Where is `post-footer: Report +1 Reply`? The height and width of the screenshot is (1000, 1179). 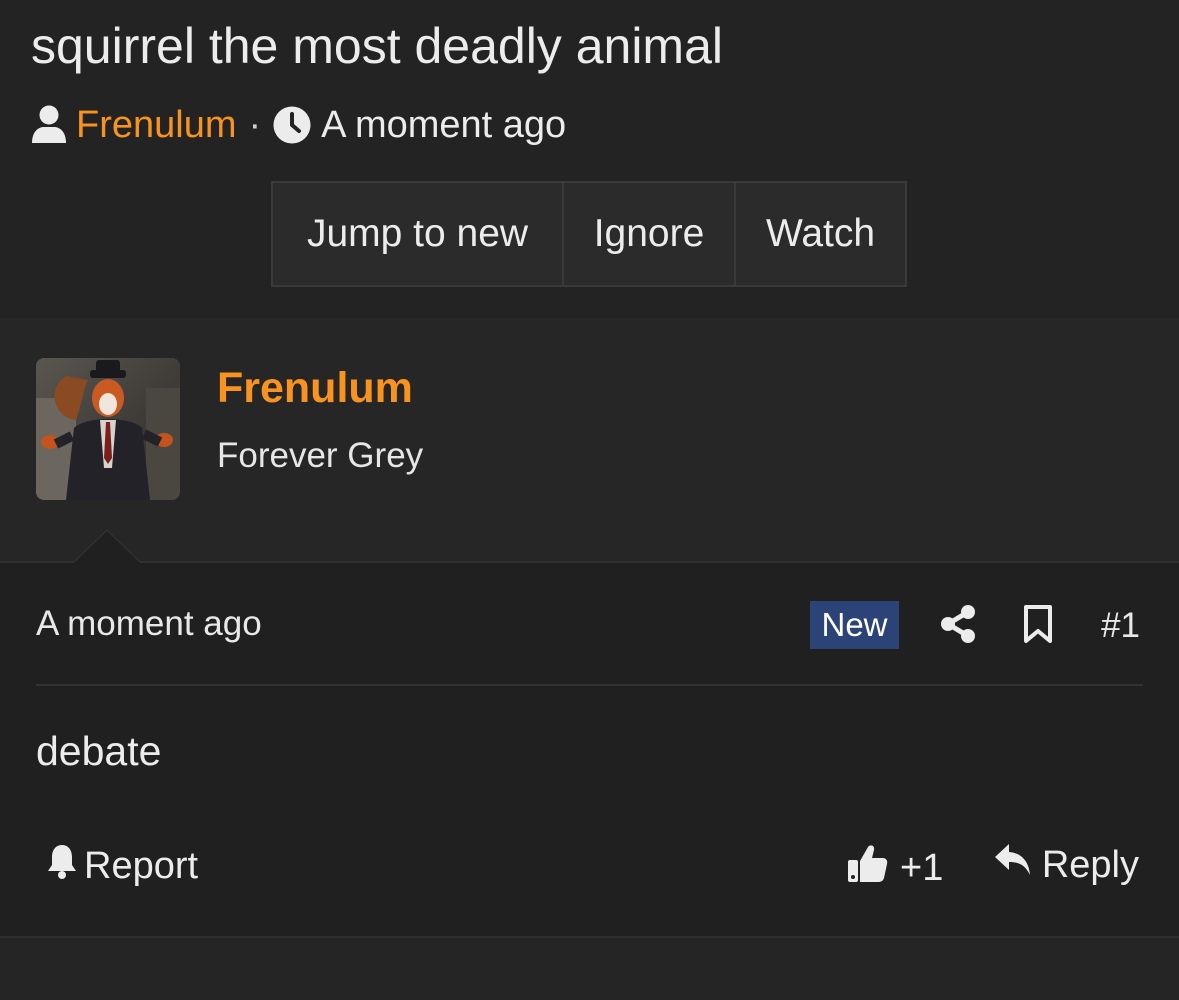 post-footer: Report +1 Reply is located at coordinates (589, 864).